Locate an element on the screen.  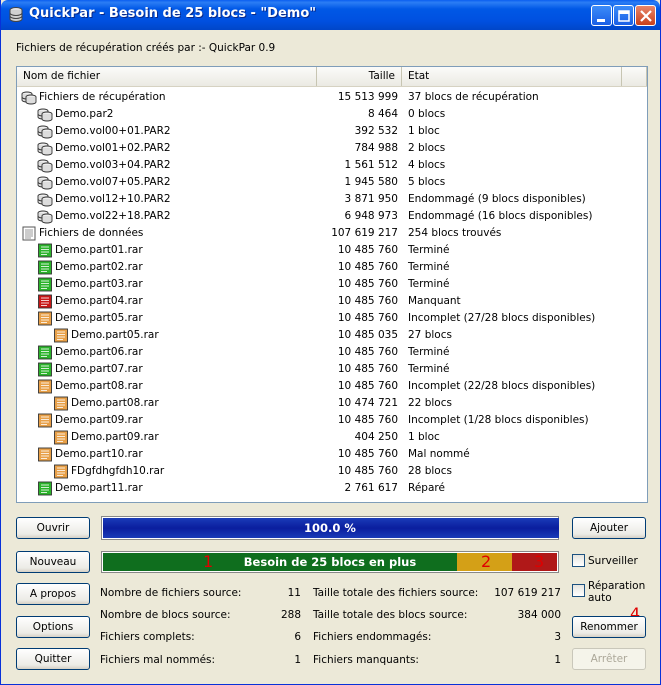
table-row: Demo.part02.rar 10 485 760 Terminé is located at coordinates (332, 267).